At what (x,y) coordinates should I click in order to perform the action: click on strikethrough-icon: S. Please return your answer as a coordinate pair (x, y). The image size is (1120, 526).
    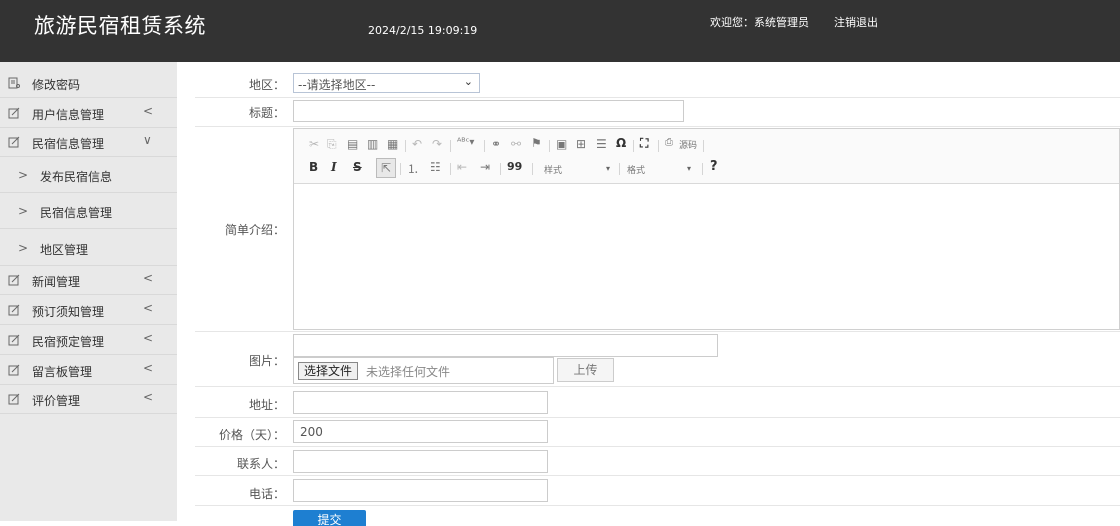
    Looking at the image, I should click on (357, 167).